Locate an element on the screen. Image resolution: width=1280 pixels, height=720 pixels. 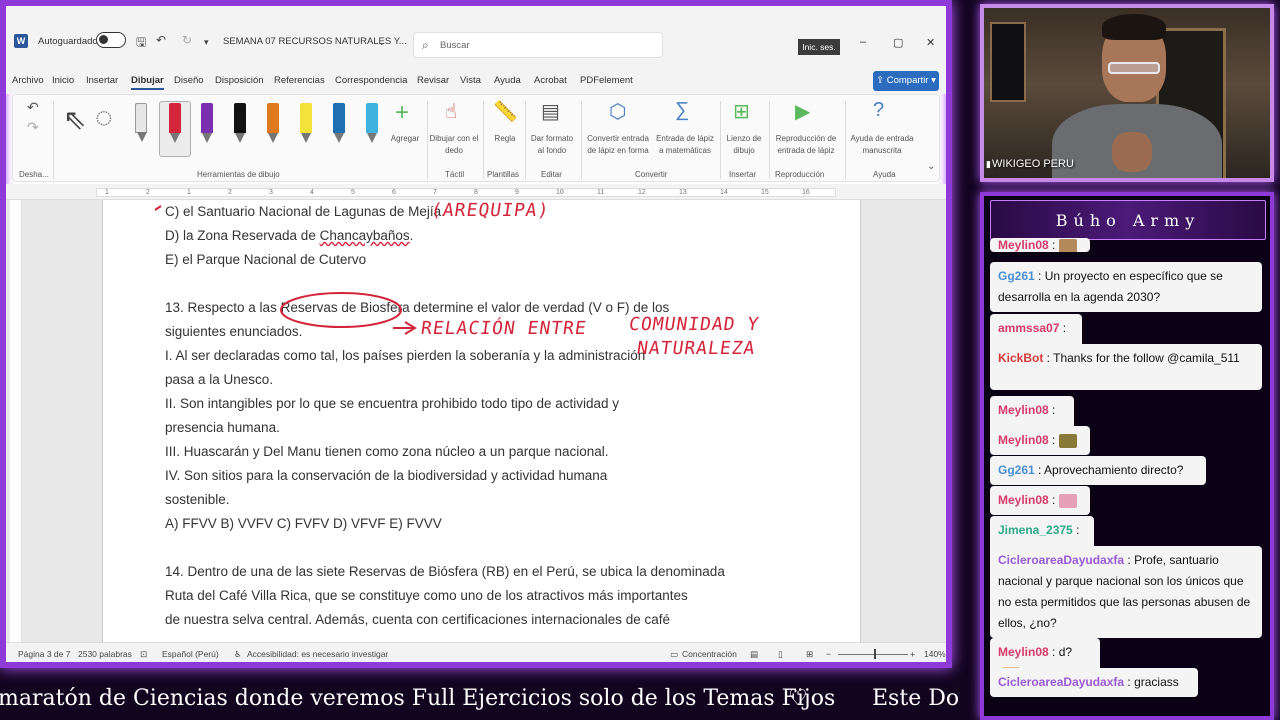
restore-button: ▢ is located at coordinates (898, 42).